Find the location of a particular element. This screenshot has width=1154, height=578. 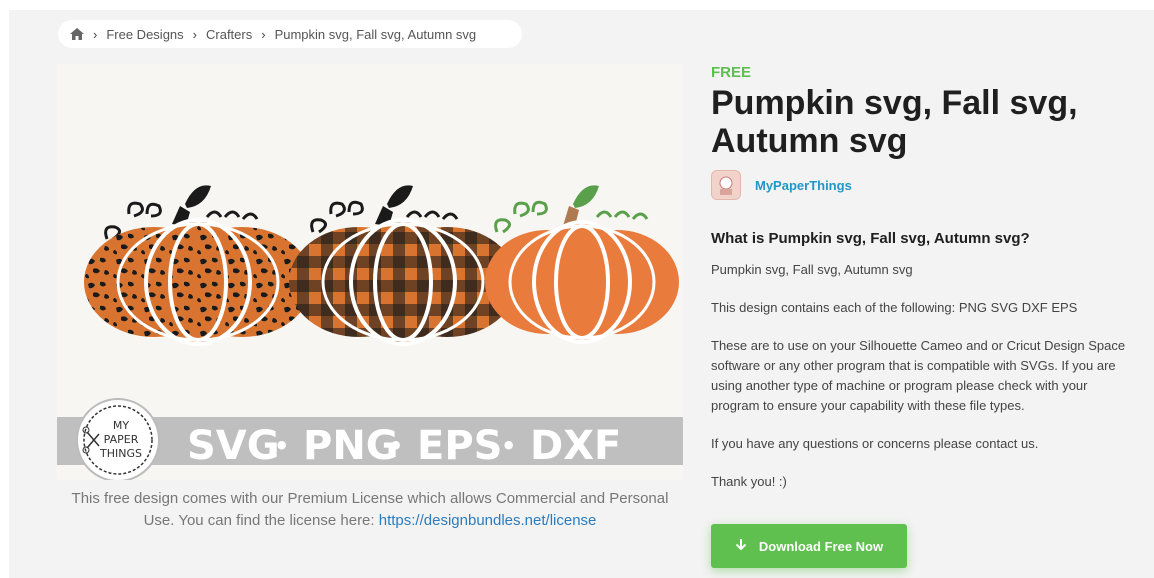

author-link: MyPaperThings is located at coordinates (781, 185).